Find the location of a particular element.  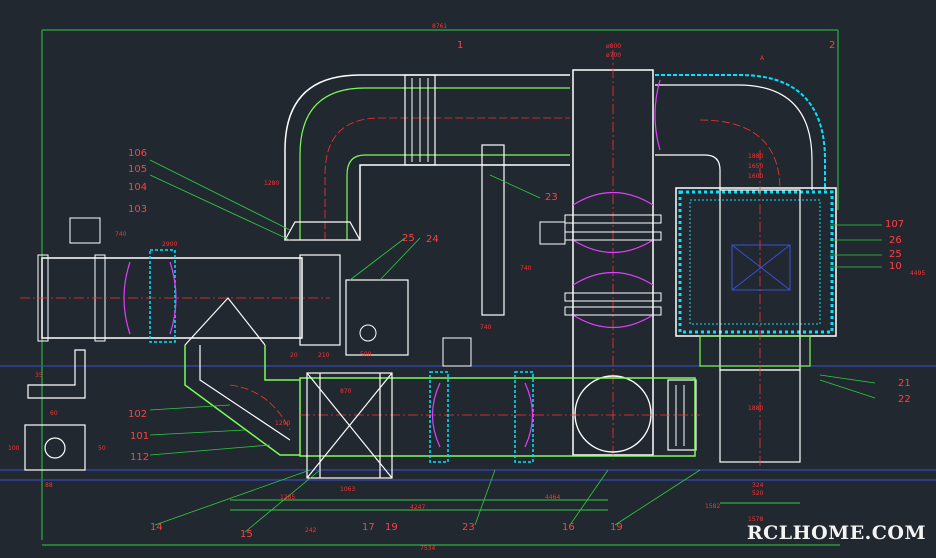

callout-2: 2 is located at coordinates (832, 45).